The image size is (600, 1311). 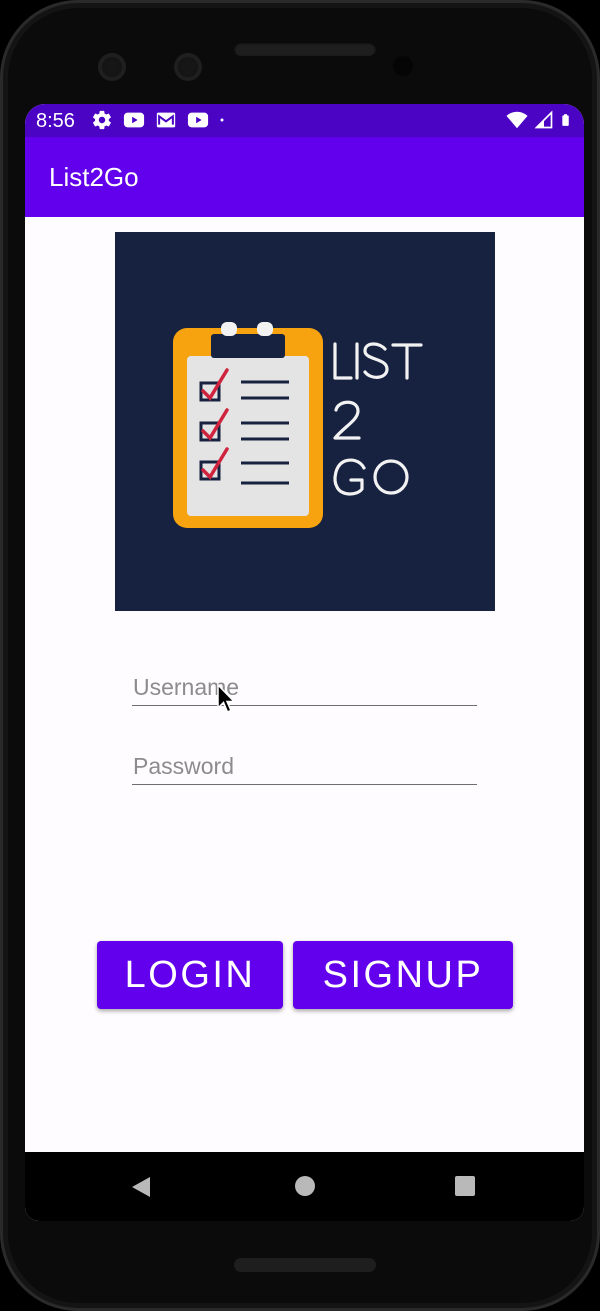 I want to click on clip-tab-right, so click(x=265, y=329).